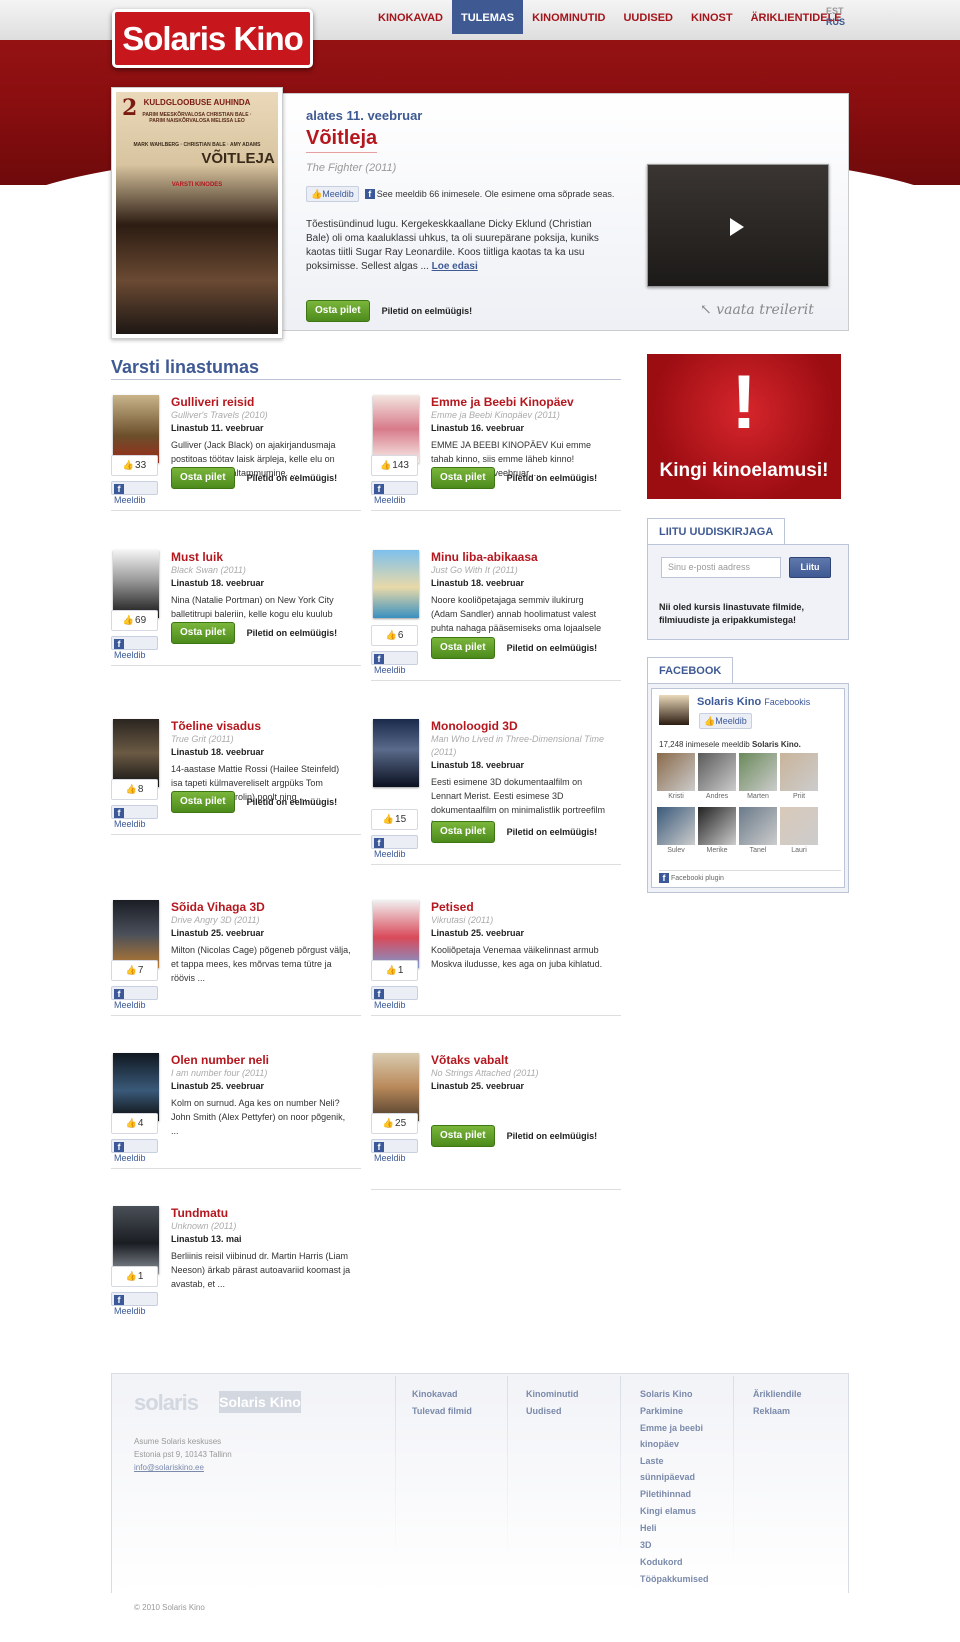 Image resolution: width=960 pixels, height=1642 pixels. I want to click on movie-title: Emme ja Beebi Kinopäev, so click(521, 402).